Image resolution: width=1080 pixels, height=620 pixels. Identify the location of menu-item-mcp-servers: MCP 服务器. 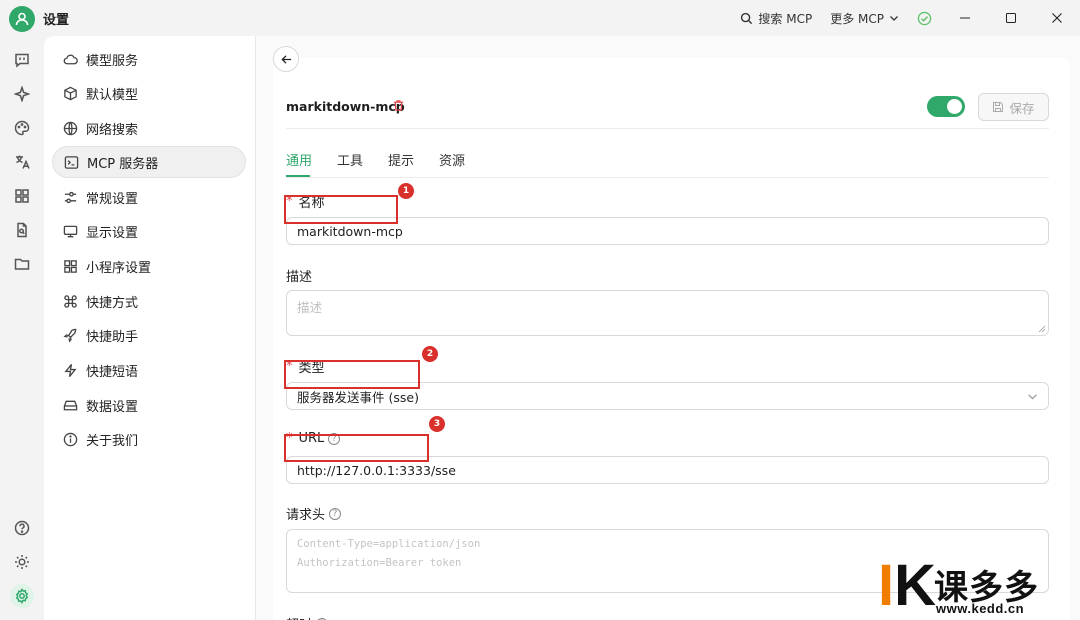
(149, 162).